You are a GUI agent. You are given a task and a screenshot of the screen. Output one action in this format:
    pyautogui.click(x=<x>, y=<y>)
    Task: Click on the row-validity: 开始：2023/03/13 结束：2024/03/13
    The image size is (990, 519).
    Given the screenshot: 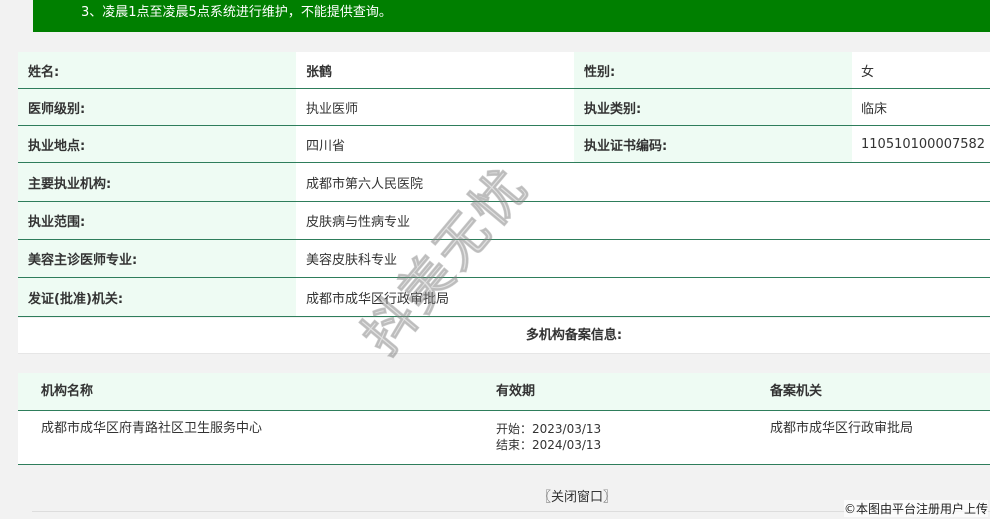 What is the action you would take?
    pyautogui.click(x=548, y=437)
    